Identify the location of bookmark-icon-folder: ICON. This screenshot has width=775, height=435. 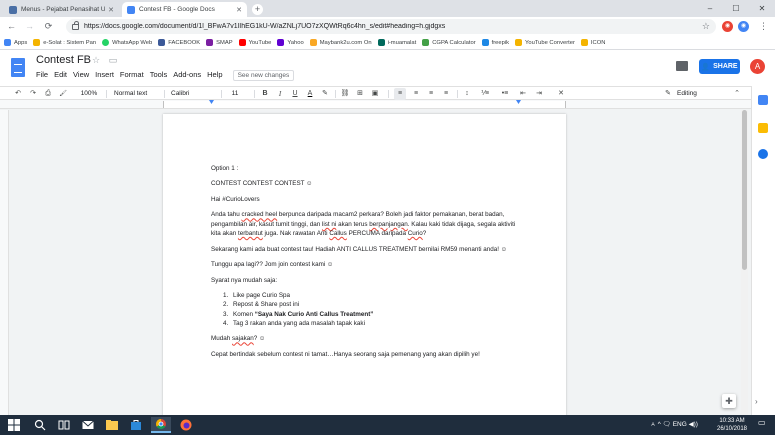
(592, 42).